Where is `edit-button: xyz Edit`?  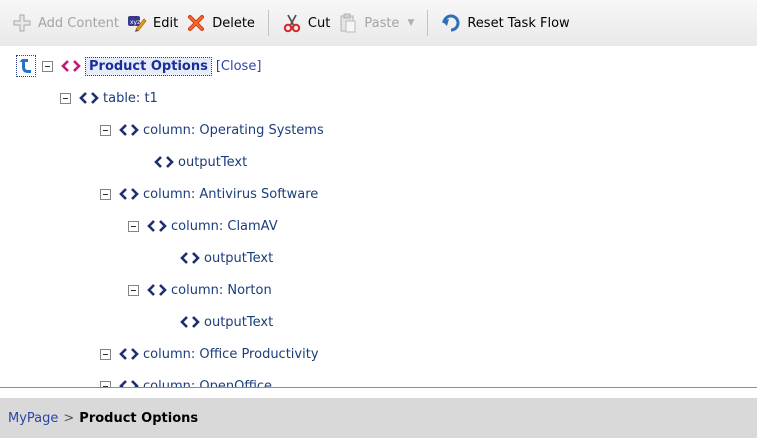
edit-button: xyz Edit is located at coordinates (152, 23).